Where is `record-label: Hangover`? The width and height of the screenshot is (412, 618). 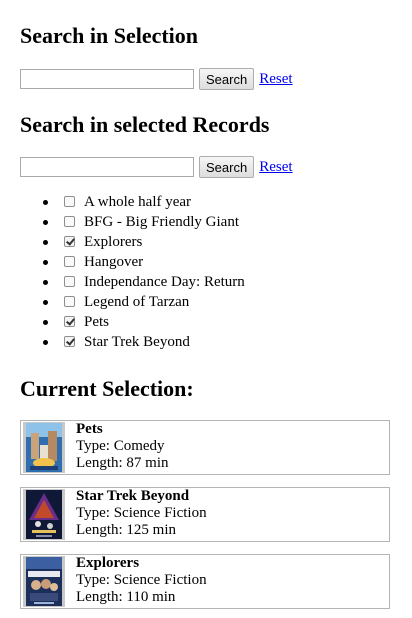 record-label: Hangover is located at coordinates (114, 262).